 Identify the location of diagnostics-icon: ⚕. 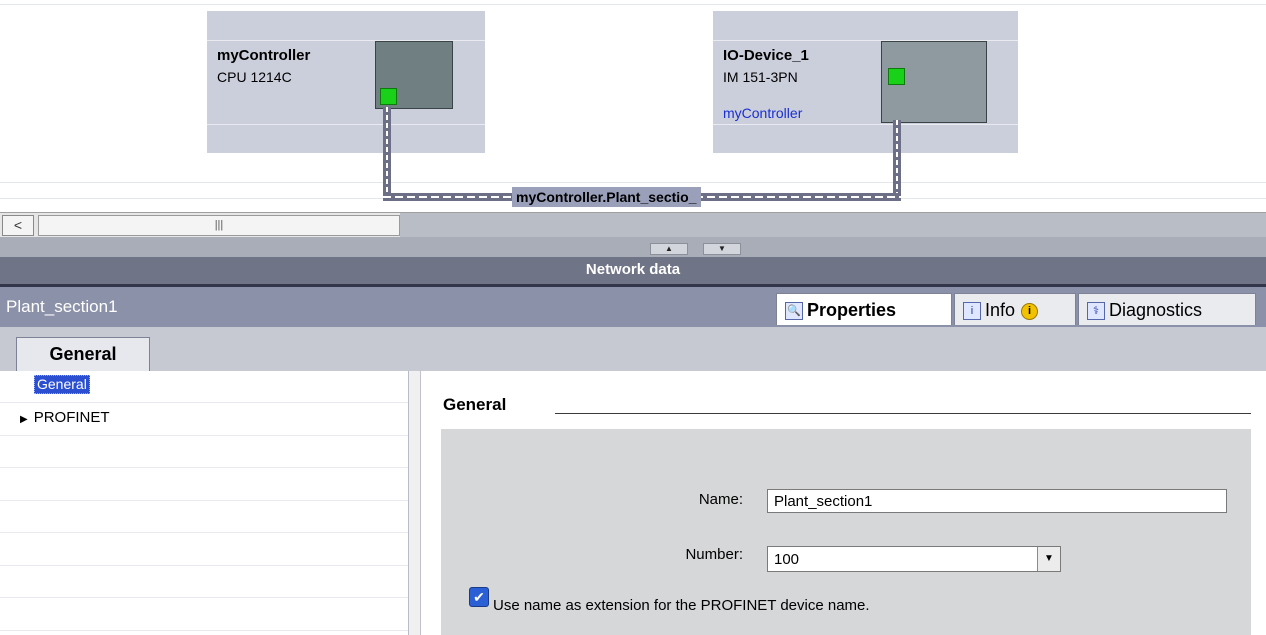
(1096, 311).